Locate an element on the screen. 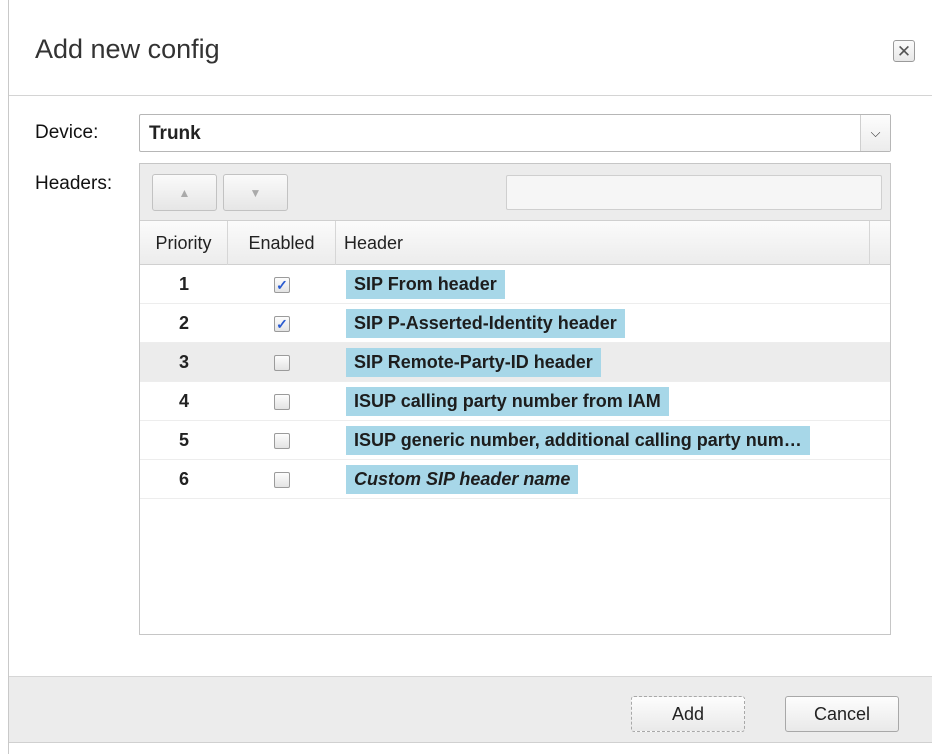 Image resolution: width=932 pixels, height=754 pixels. header-cell: SIP Remote-Party-ID header is located at coordinates (473, 362).